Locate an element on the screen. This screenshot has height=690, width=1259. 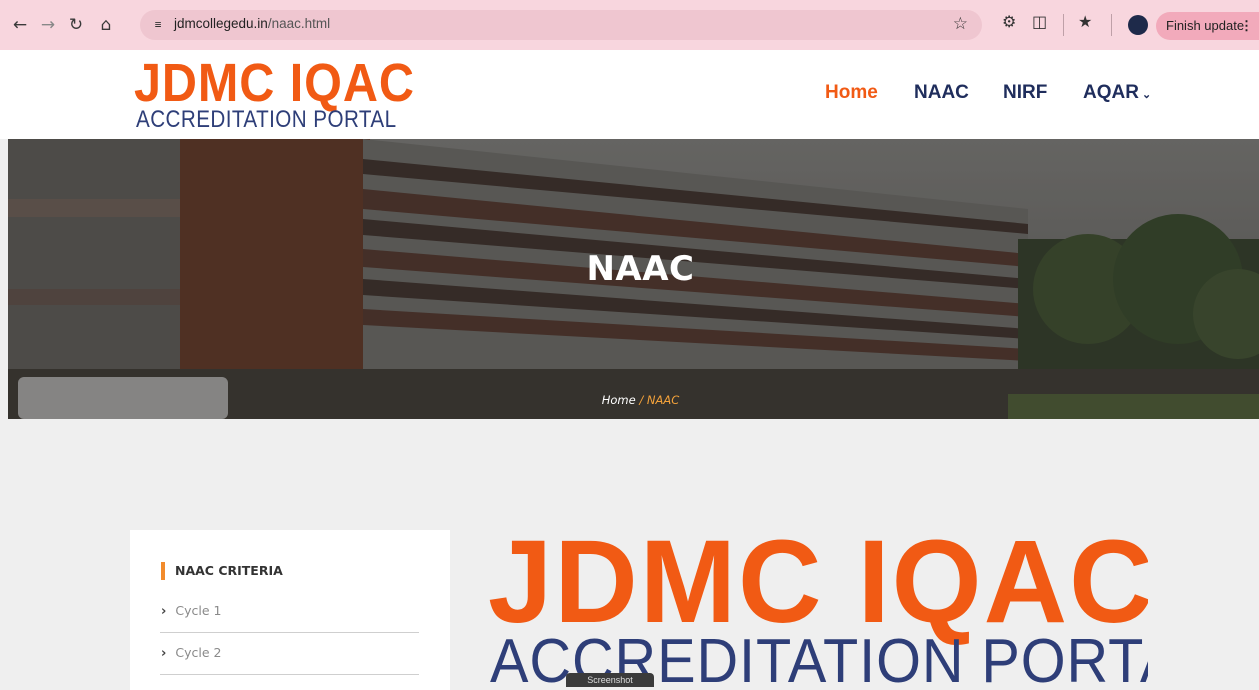
chevron-down-icon: ⌄ is located at coordinates (1146, 95).